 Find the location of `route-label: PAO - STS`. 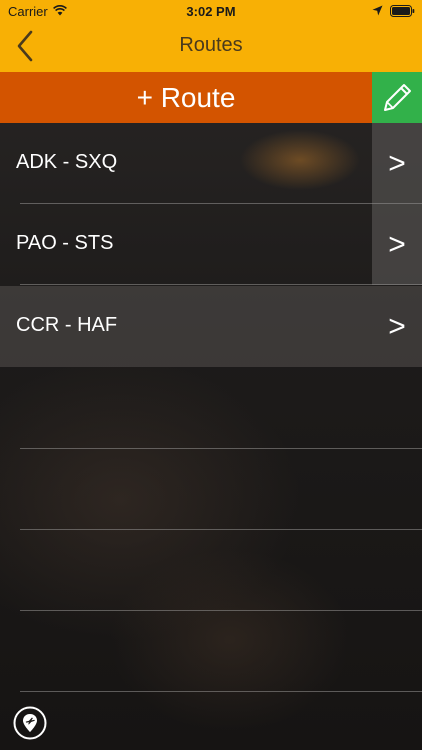

route-label: PAO - STS is located at coordinates (65, 243).